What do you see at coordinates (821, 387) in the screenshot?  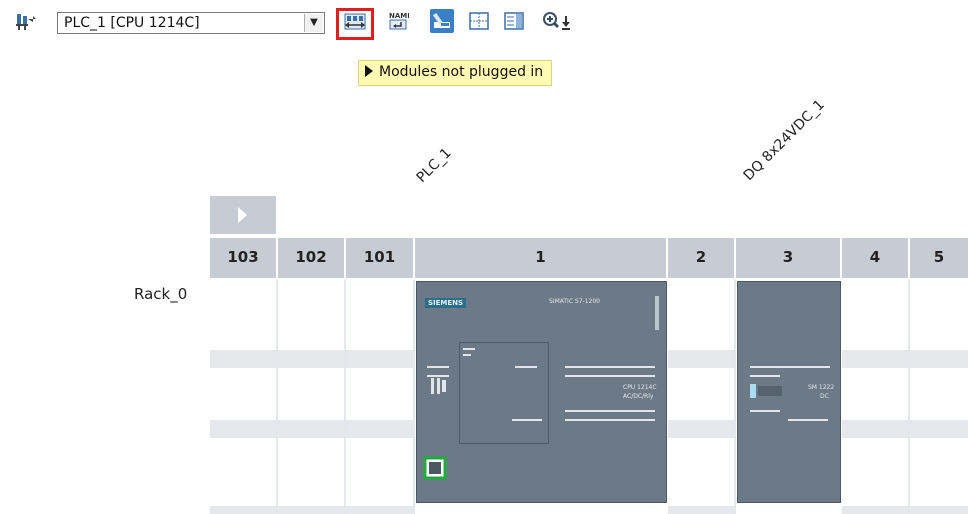 I see `dq-family: SM 1222` at bounding box center [821, 387].